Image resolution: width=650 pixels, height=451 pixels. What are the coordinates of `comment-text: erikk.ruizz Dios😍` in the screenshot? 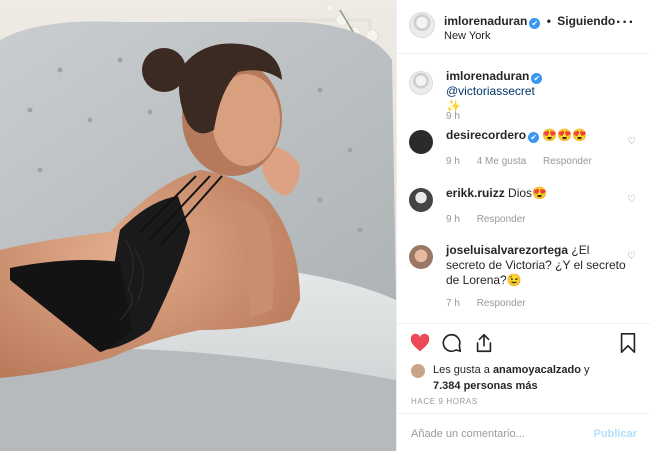 It's located at (531, 193).